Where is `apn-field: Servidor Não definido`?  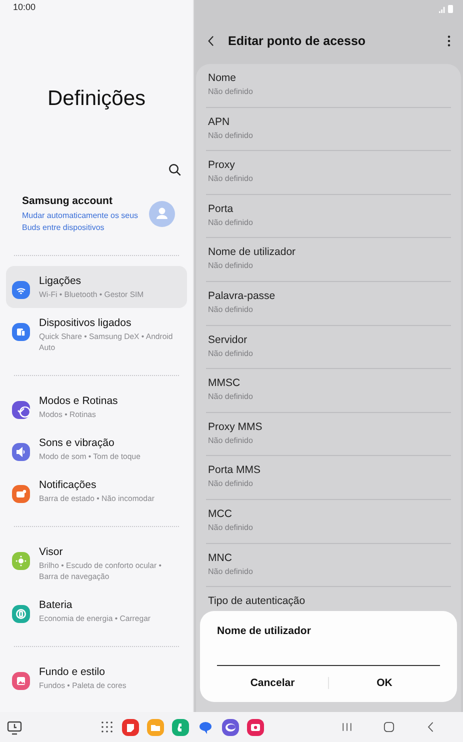
apn-field: Servidor Não definido is located at coordinates (328, 348).